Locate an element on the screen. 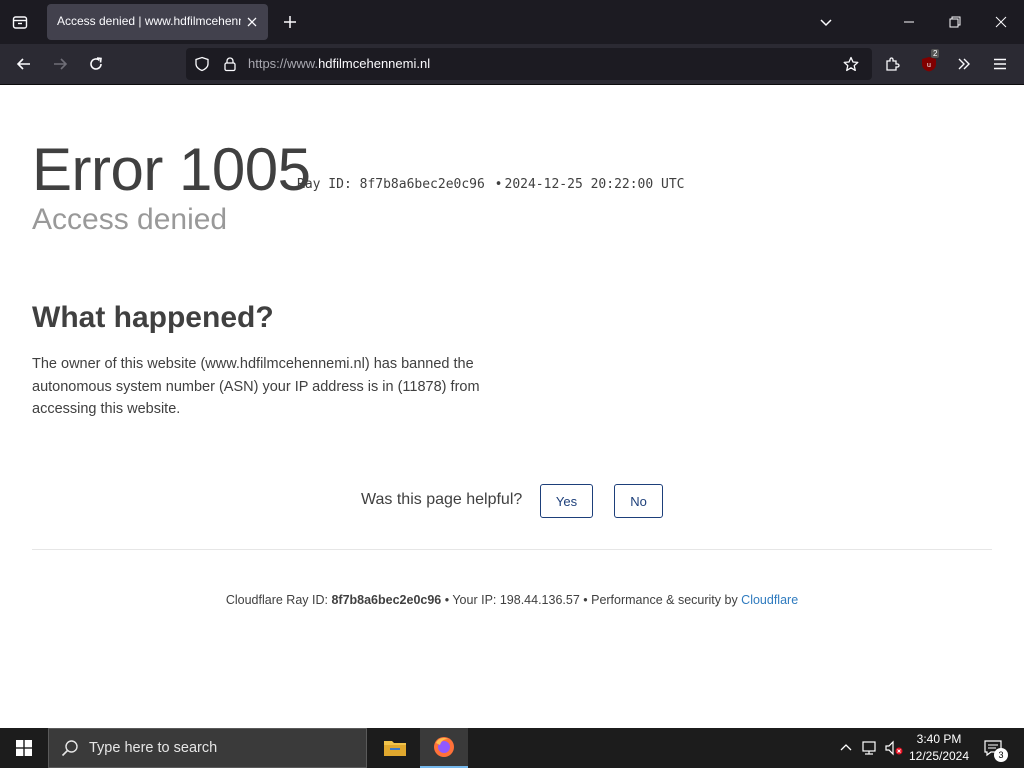  clock-date: 12/25/2024 is located at coordinates (939, 756).